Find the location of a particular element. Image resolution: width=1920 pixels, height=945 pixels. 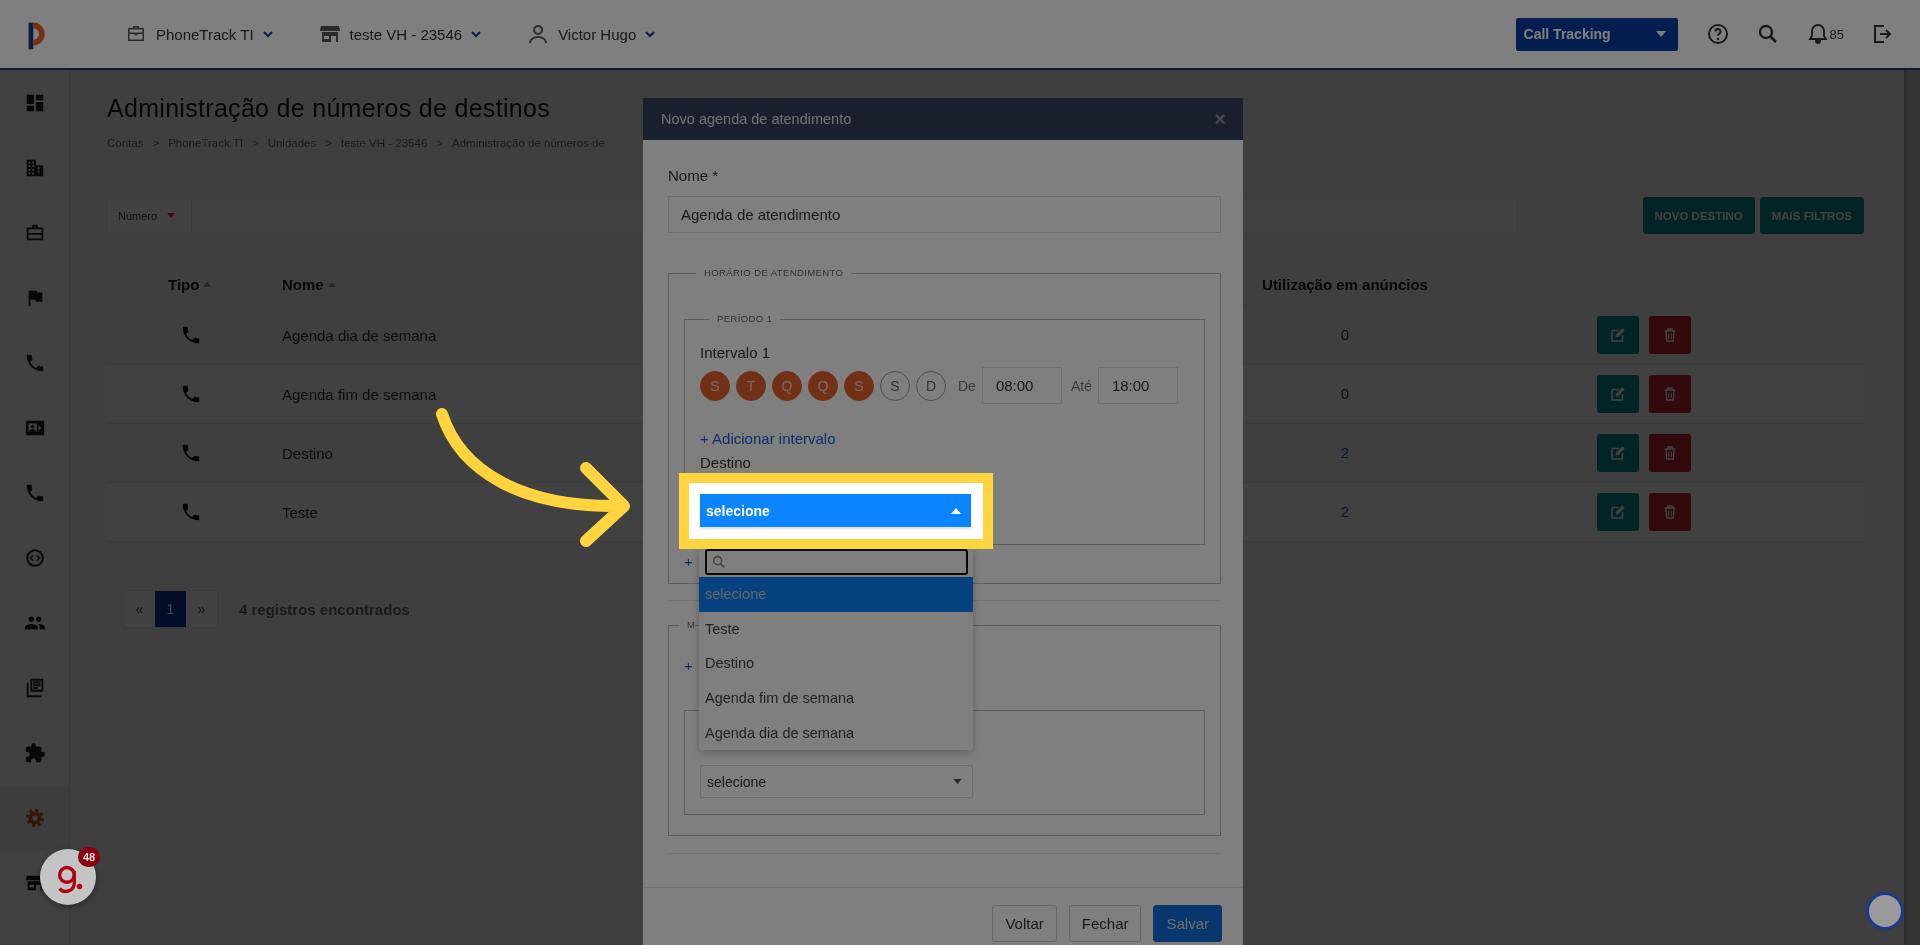

page-title: Administração de números de destinos is located at coordinates (328, 108).